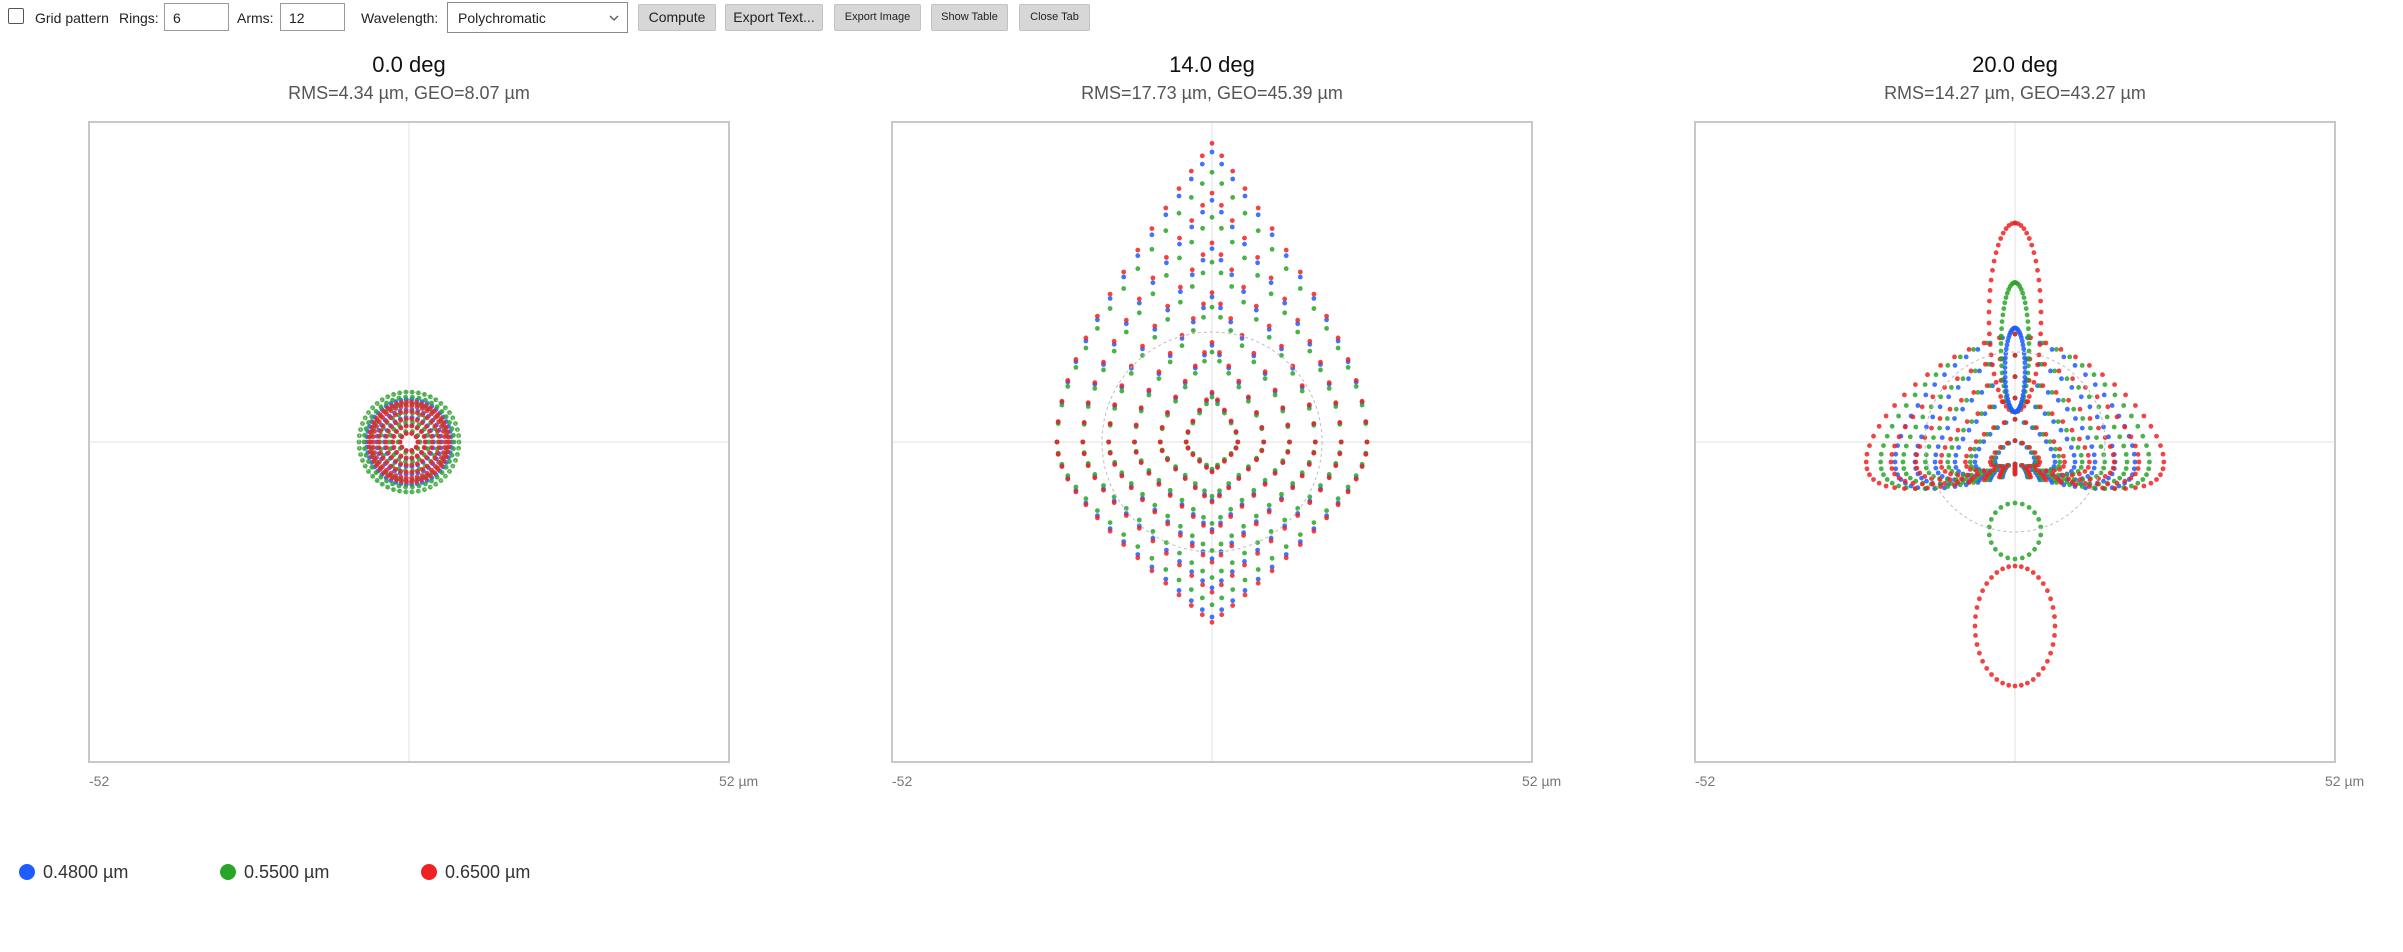  Describe the element at coordinates (312, 17) in the screenshot. I see `arms-input: 12` at that location.